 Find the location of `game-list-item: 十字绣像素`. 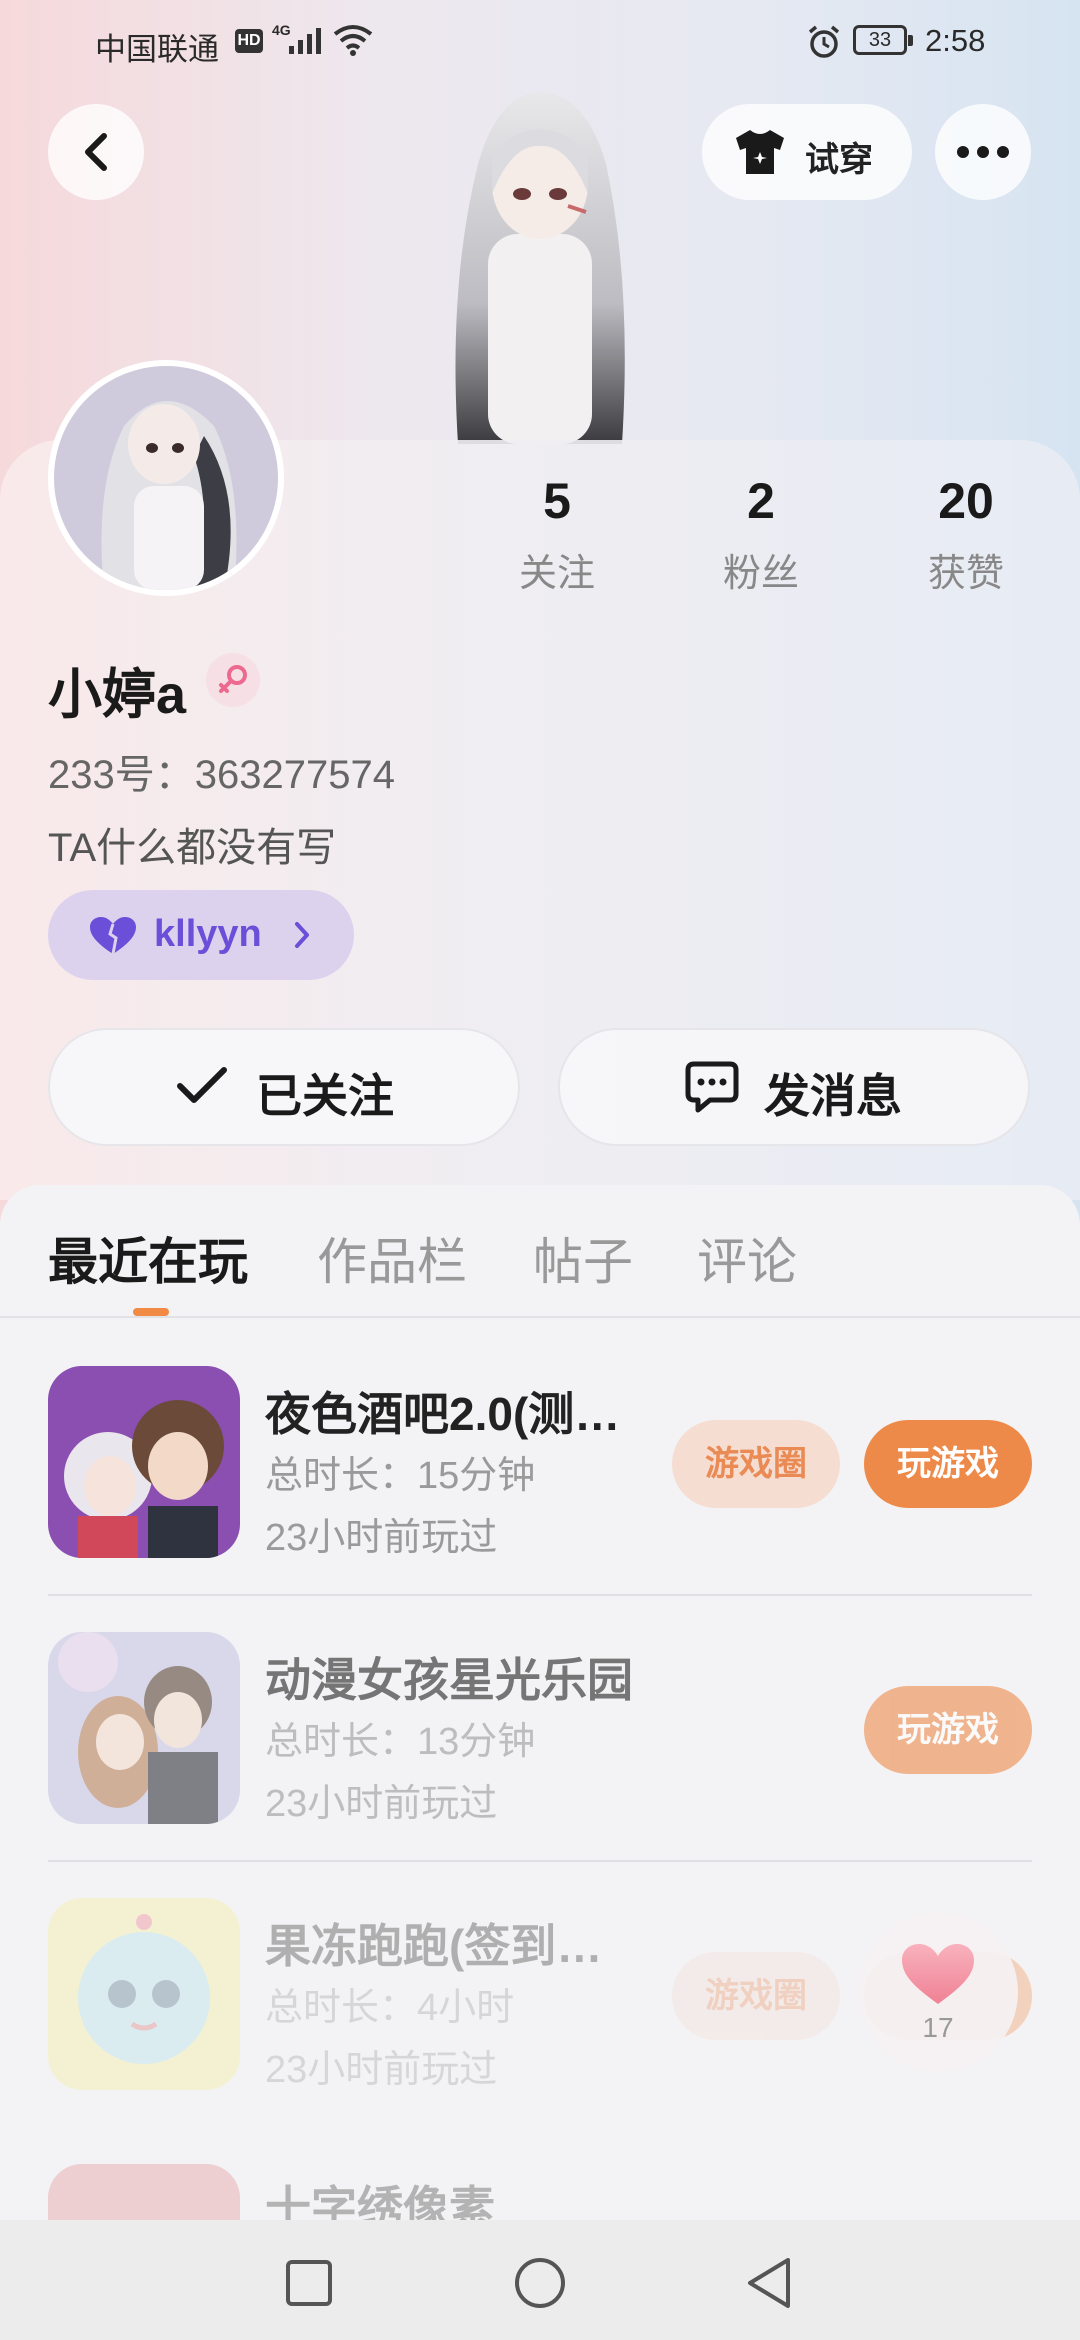

game-list-item: 十字绣像素 is located at coordinates (540, 2178).